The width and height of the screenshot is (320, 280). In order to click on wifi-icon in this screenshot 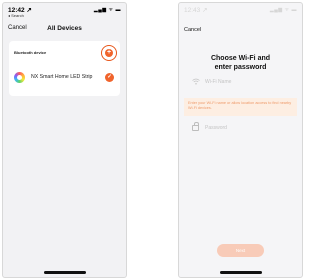, I will do `click(196, 82)`.